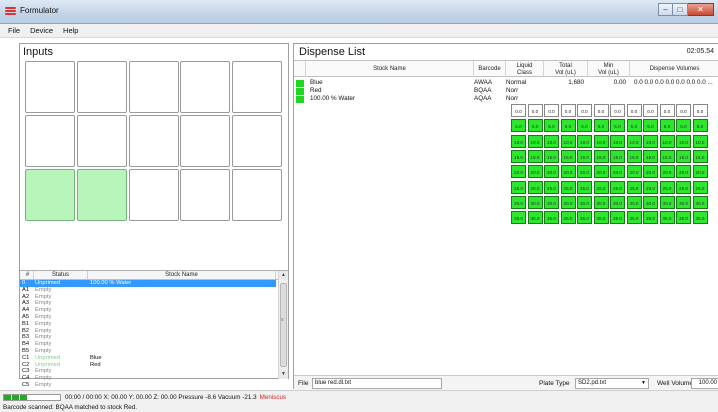 The height and width of the screenshot is (412, 718). What do you see at coordinates (148, 297) in the screenshot?
I see `input-list-item: A2 Empty` at bounding box center [148, 297].